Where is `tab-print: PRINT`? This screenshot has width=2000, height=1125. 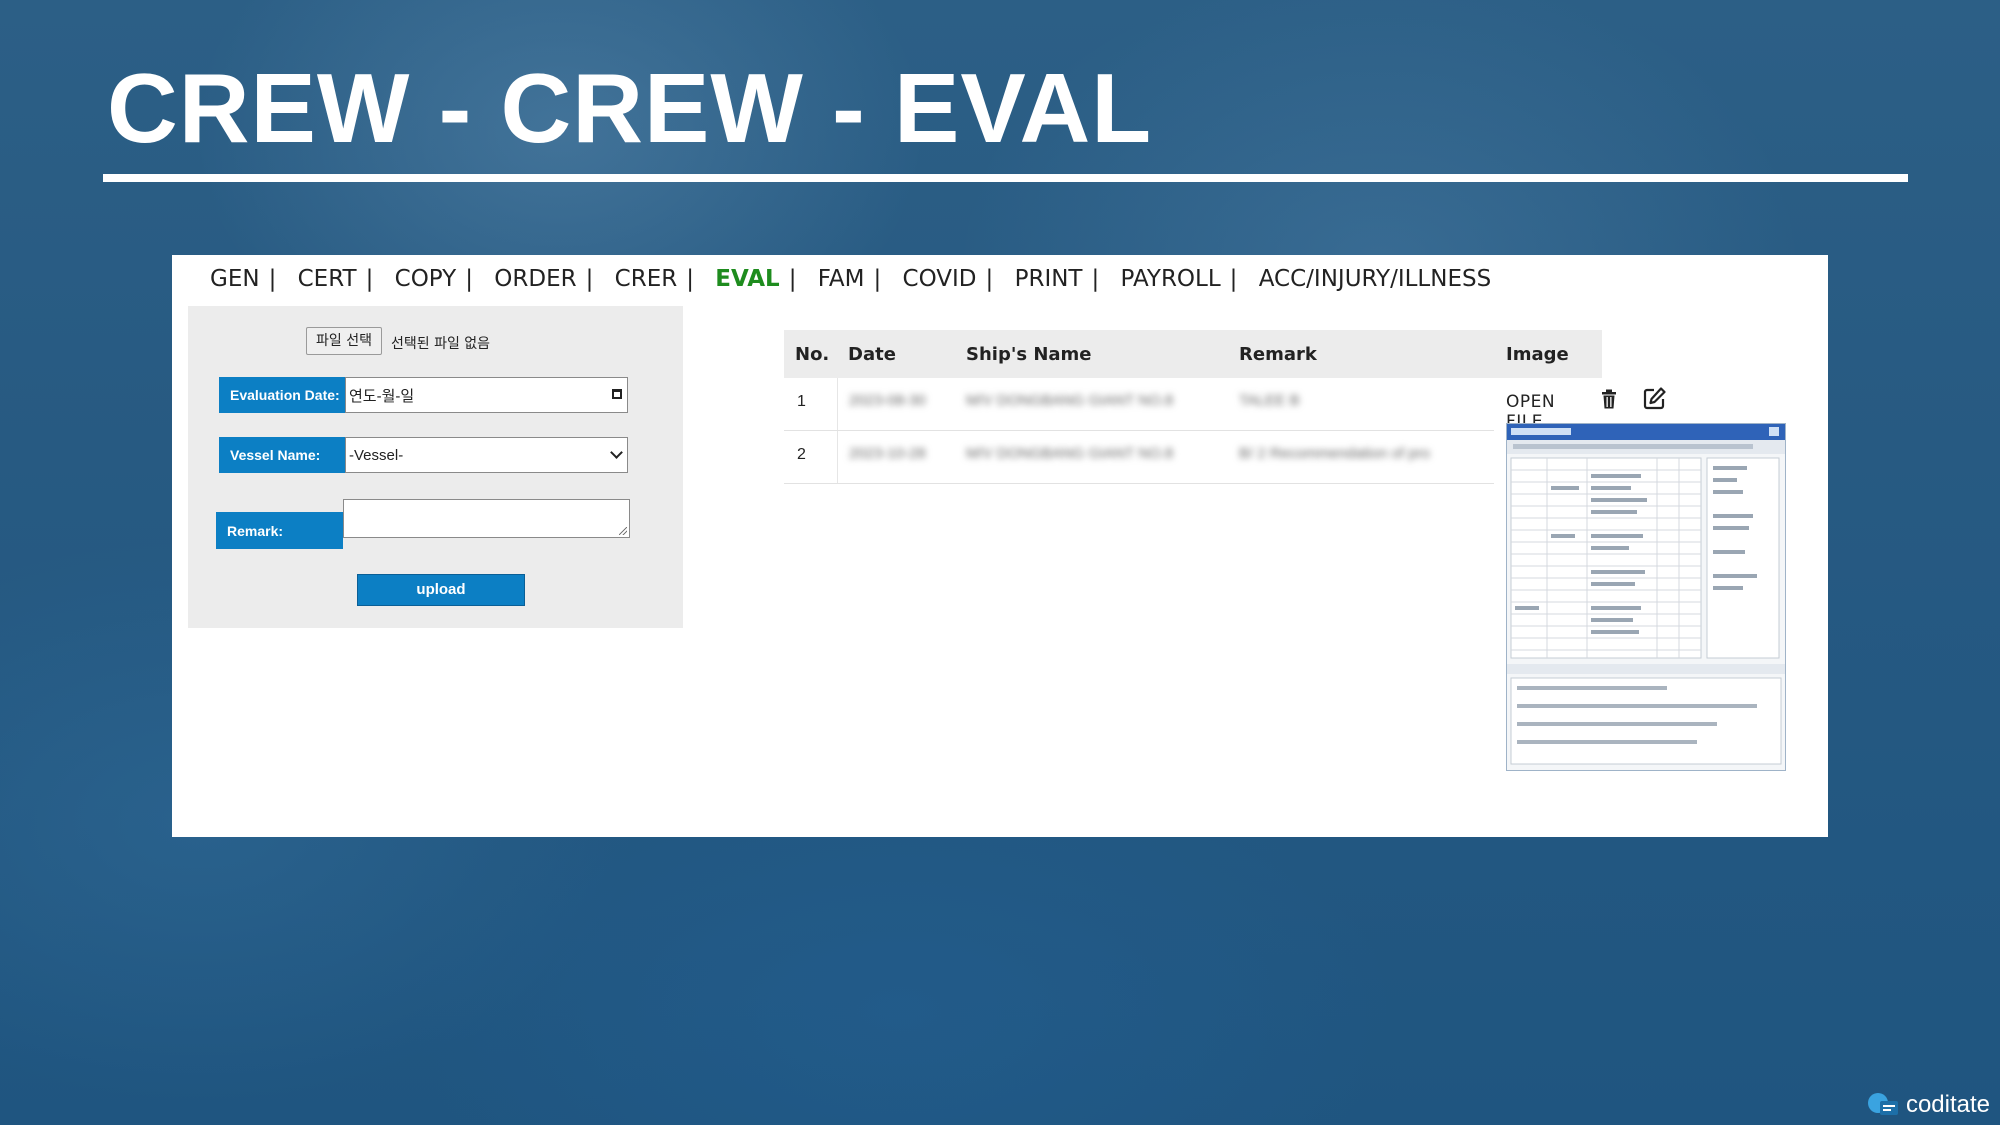
tab-print: PRINT is located at coordinates (1049, 279).